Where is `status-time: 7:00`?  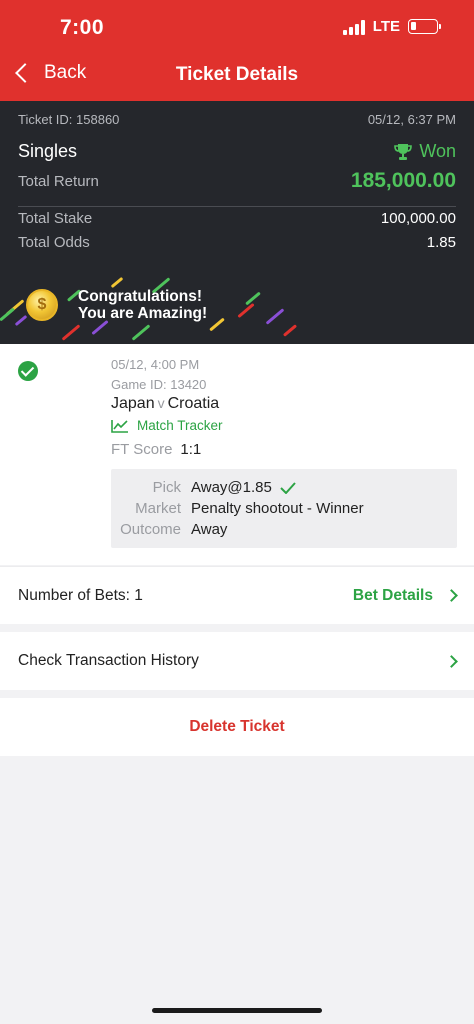 status-time: 7:00 is located at coordinates (82, 27).